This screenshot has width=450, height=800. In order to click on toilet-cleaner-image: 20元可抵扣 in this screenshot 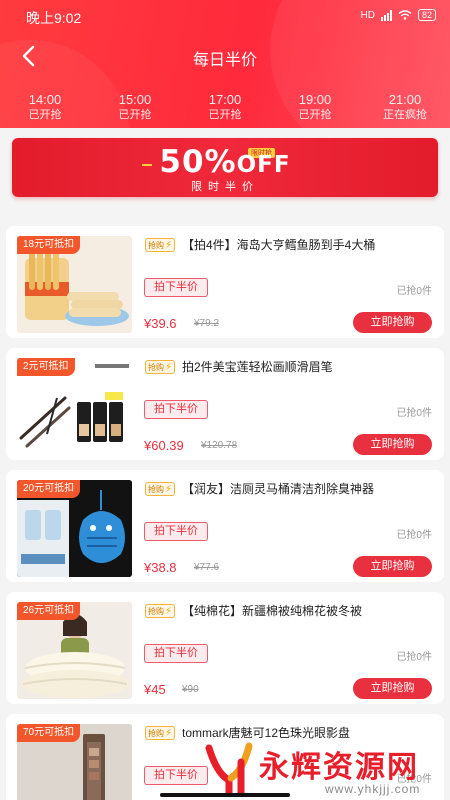, I will do `click(74, 528)`.